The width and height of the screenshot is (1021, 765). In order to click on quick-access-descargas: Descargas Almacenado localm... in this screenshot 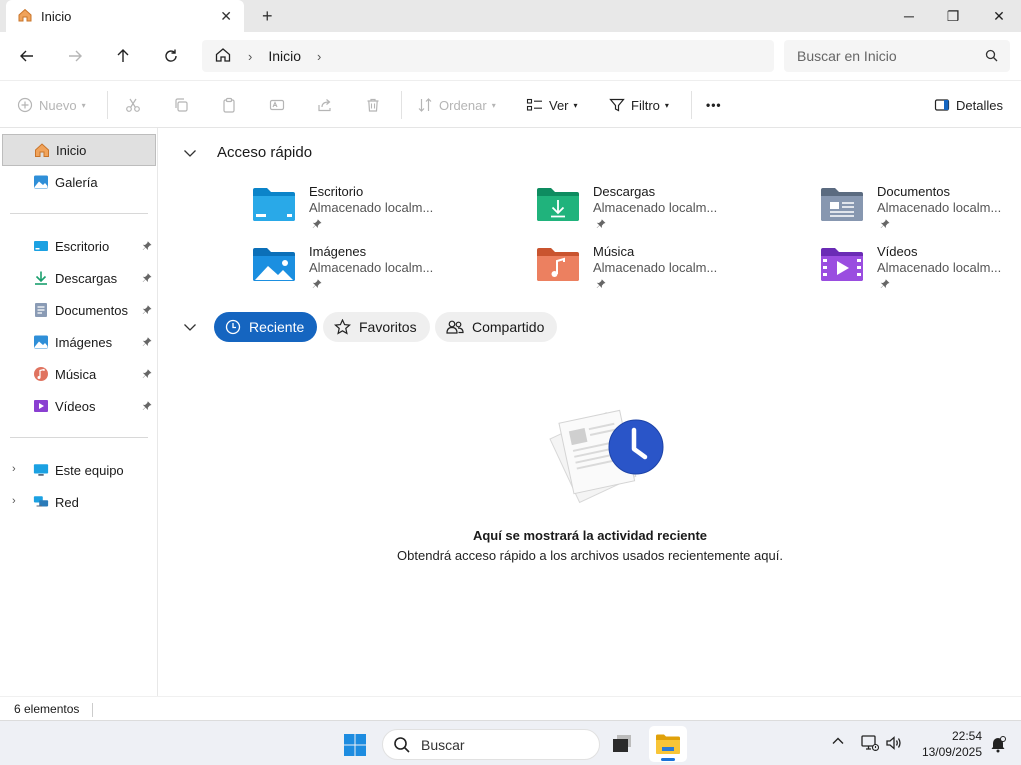, I will do `click(671, 208)`.